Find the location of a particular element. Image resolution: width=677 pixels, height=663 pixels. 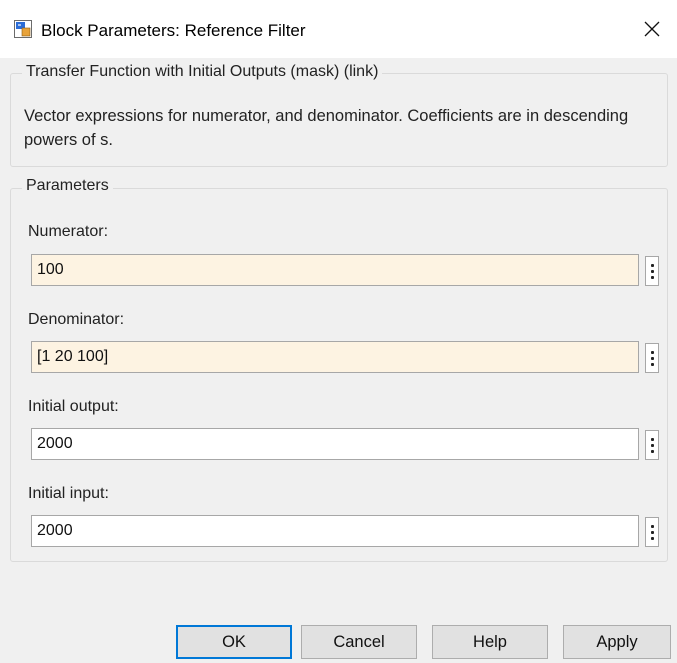

initial-output-menu-button is located at coordinates (652, 445).